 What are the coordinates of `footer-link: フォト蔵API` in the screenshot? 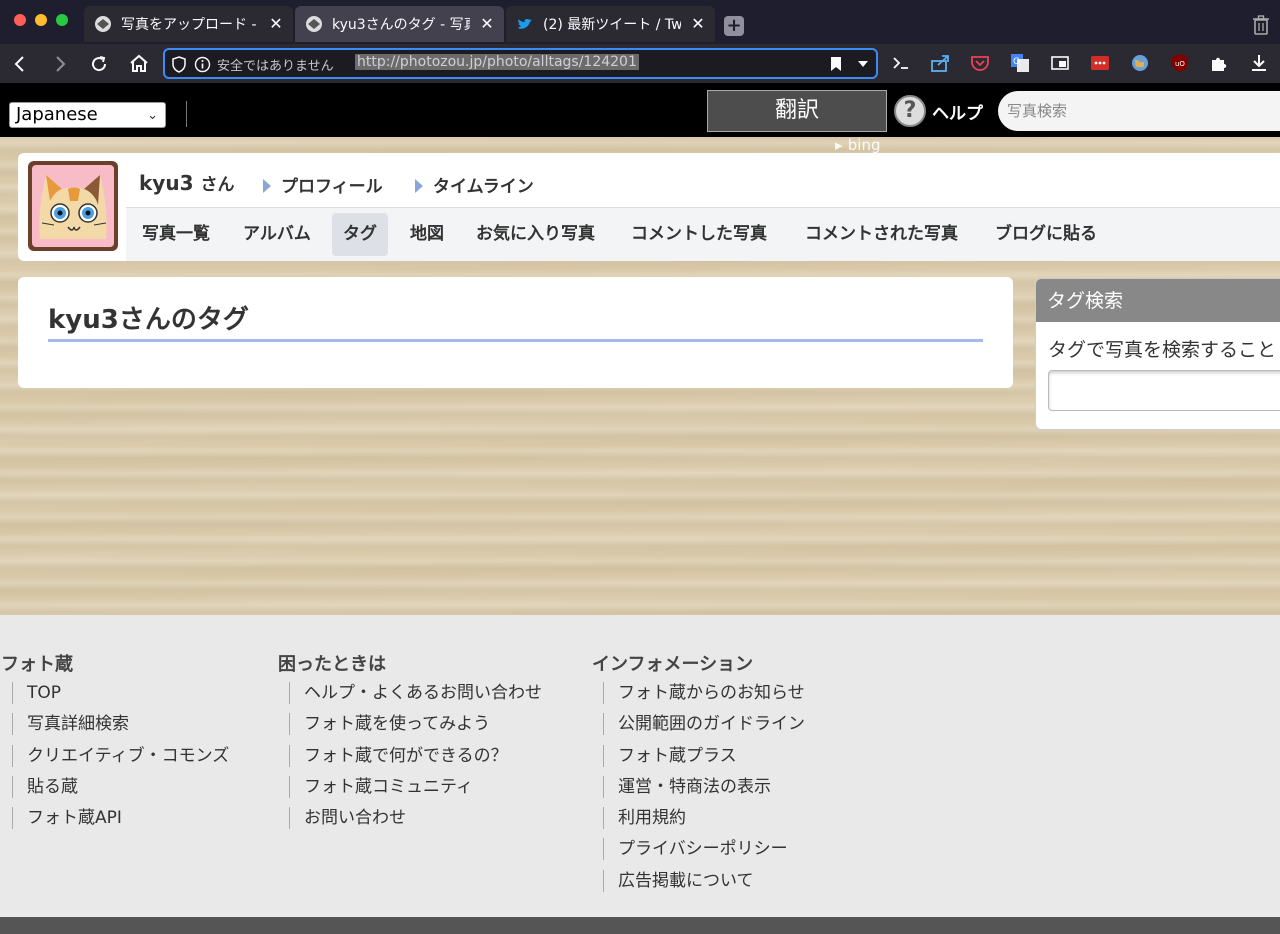 It's located at (120, 818).